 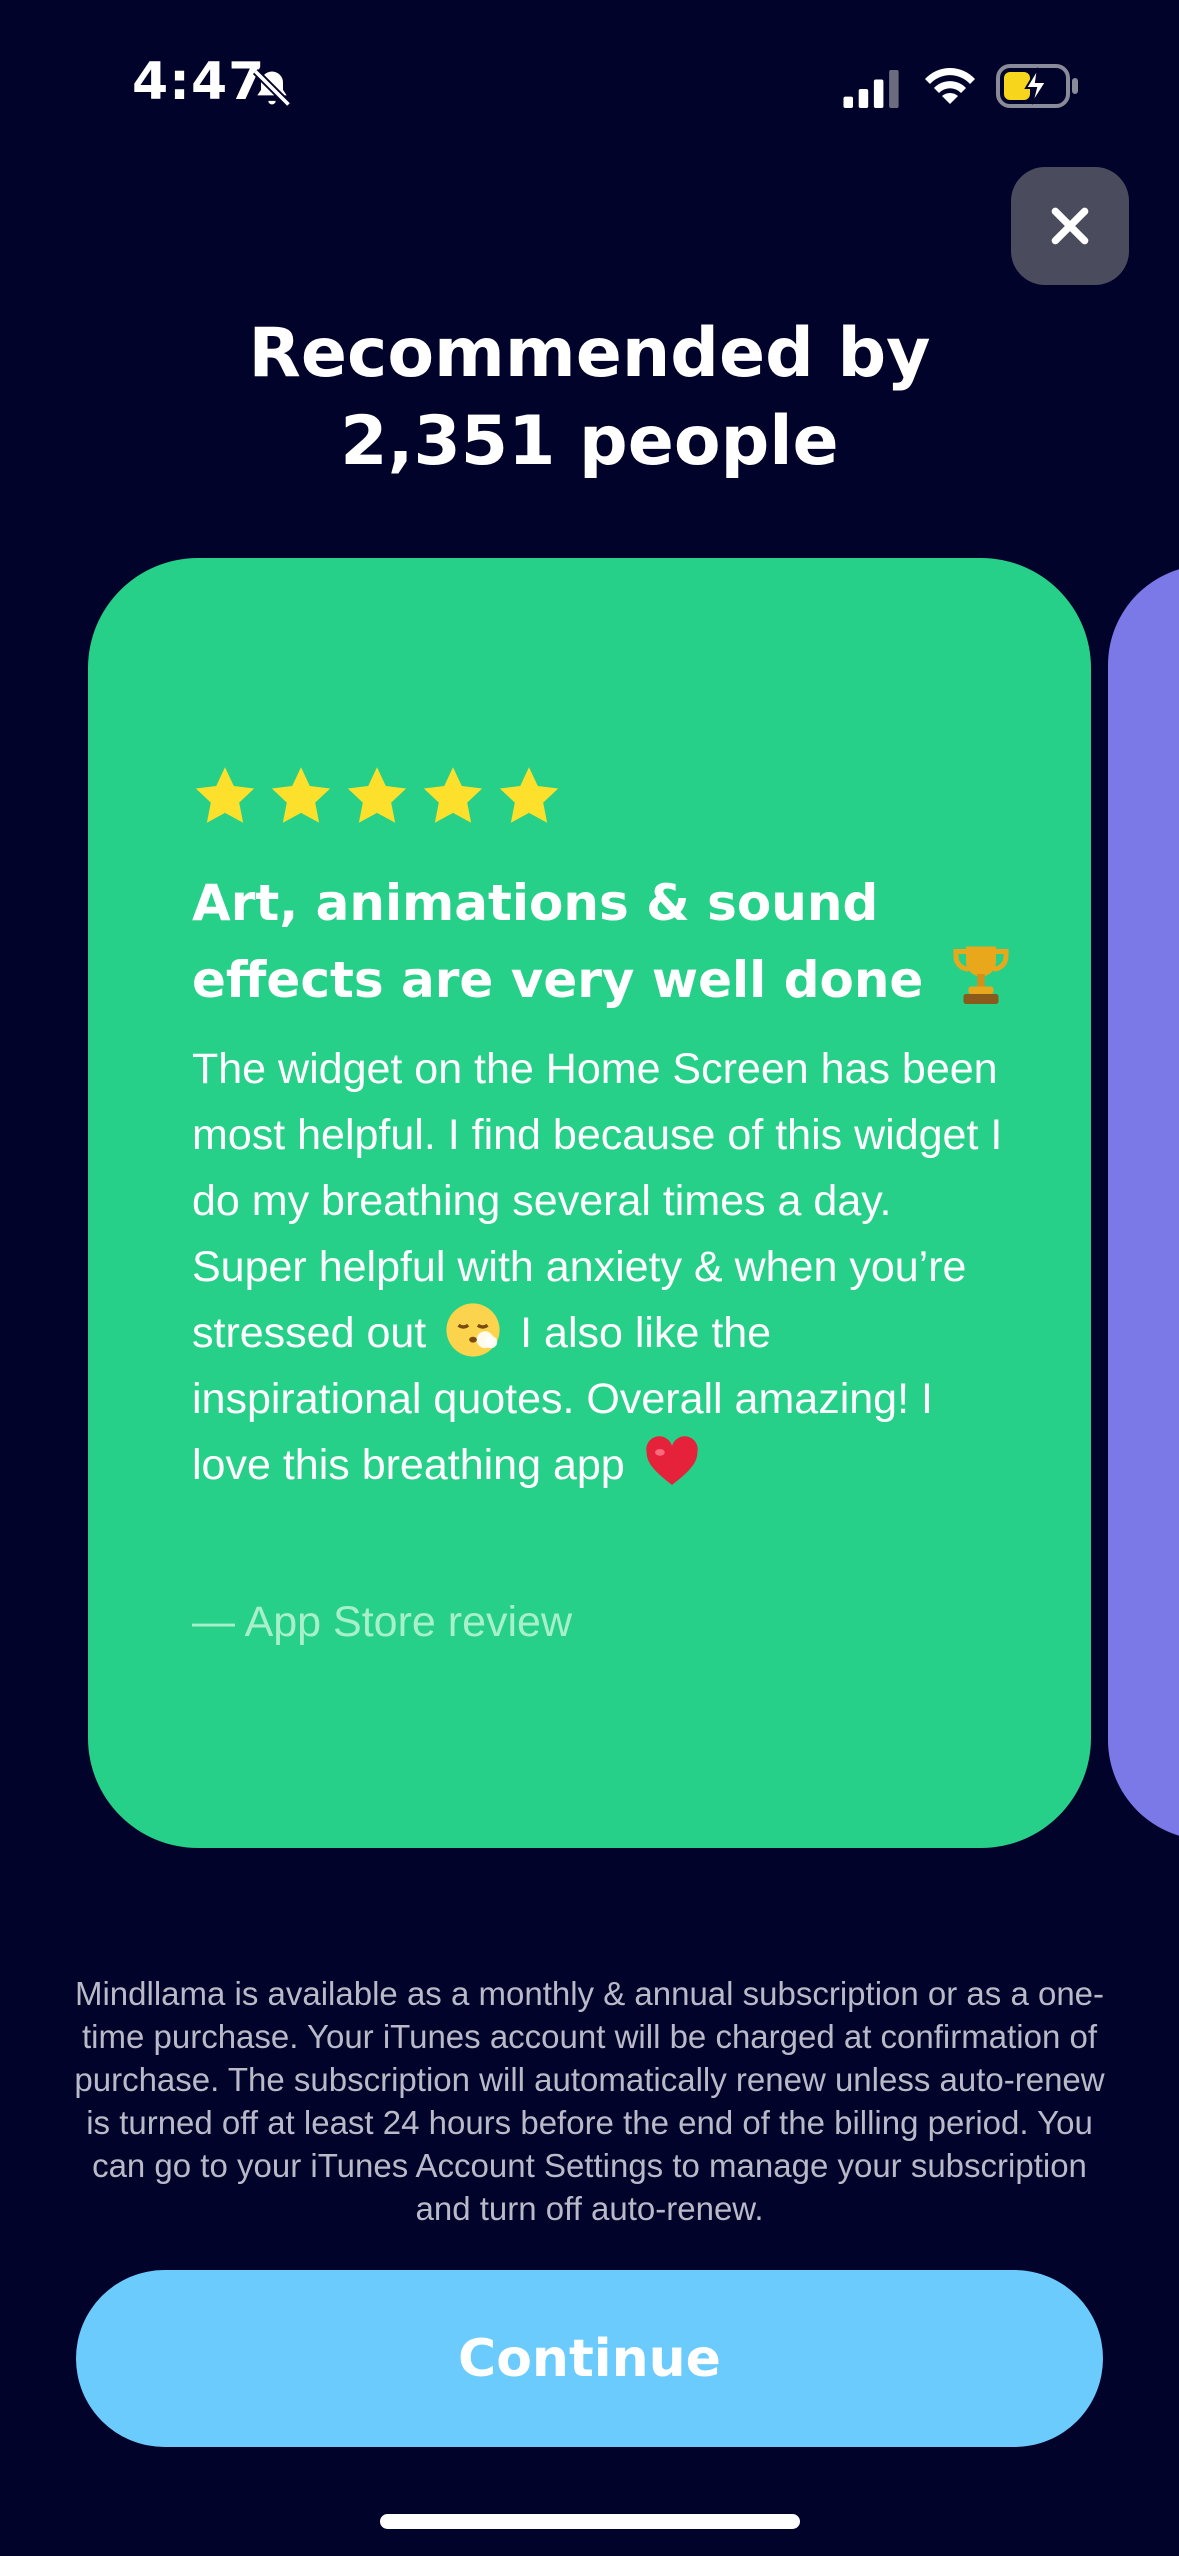 I want to click on close-icon, so click(x=1070, y=226).